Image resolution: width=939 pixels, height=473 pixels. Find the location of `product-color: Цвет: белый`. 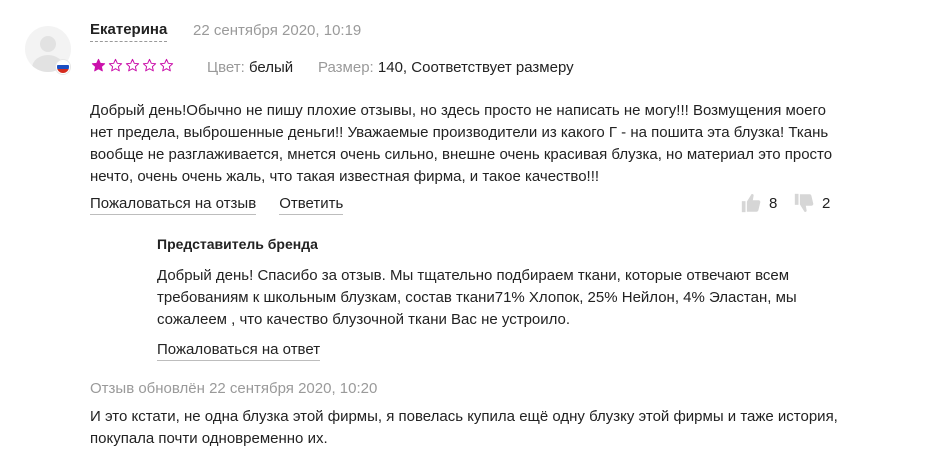

product-color: Цвет: белый is located at coordinates (250, 67).